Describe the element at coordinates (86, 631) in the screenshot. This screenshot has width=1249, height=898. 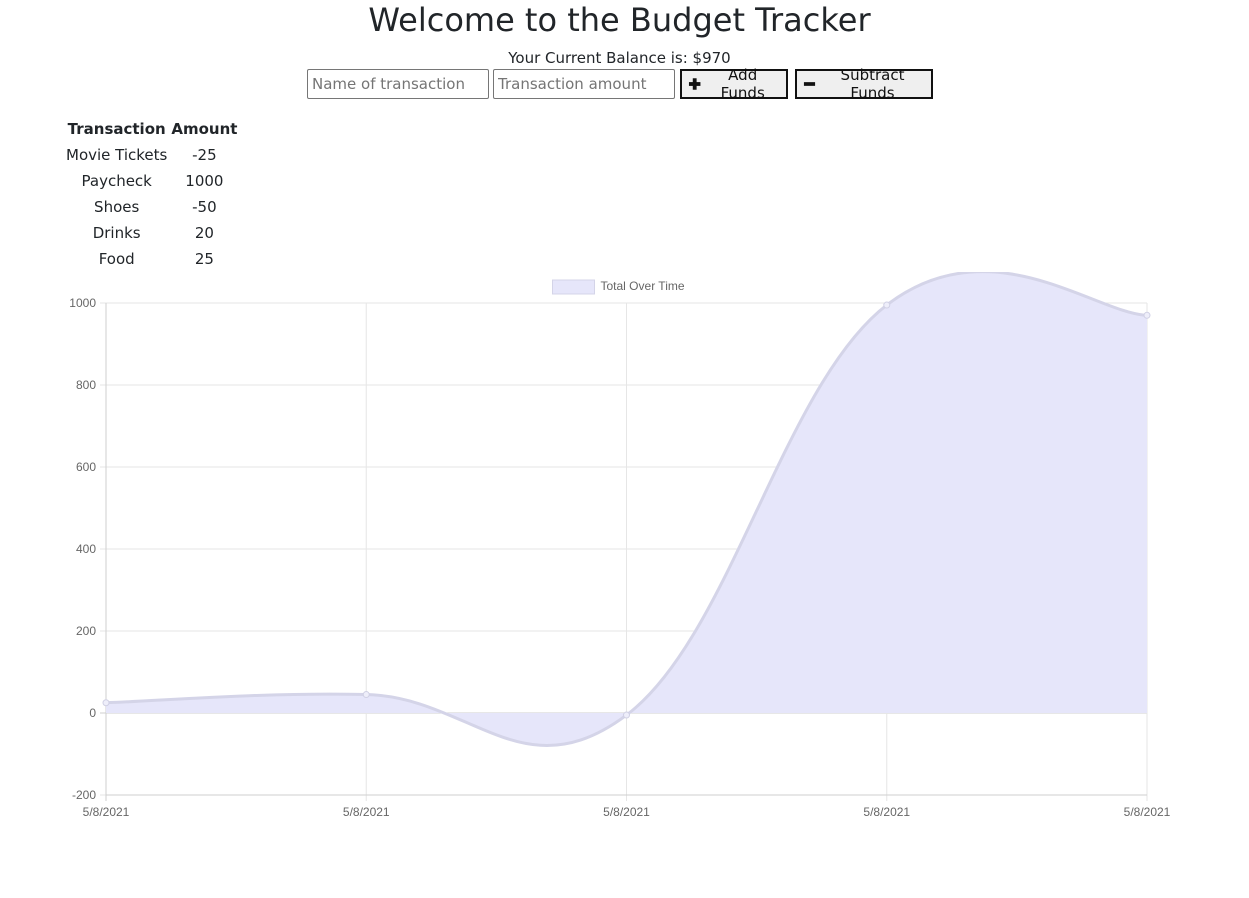
I see `y-tick-label: 200` at that location.